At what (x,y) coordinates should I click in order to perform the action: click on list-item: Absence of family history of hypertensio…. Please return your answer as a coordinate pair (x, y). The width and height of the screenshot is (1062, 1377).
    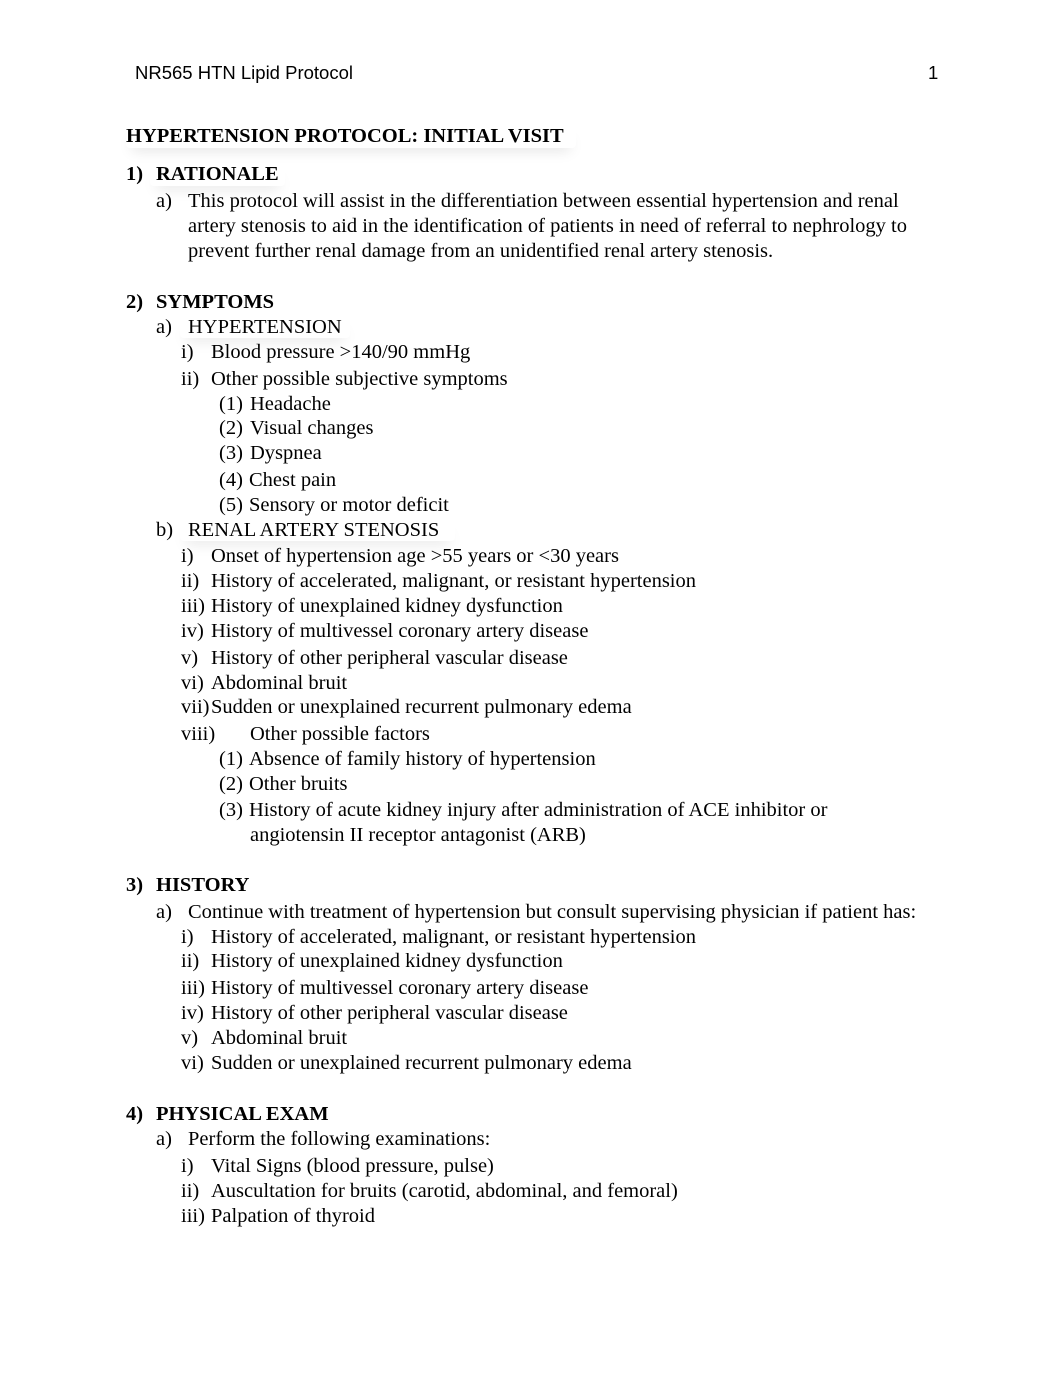
    Looking at the image, I should click on (422, 759).